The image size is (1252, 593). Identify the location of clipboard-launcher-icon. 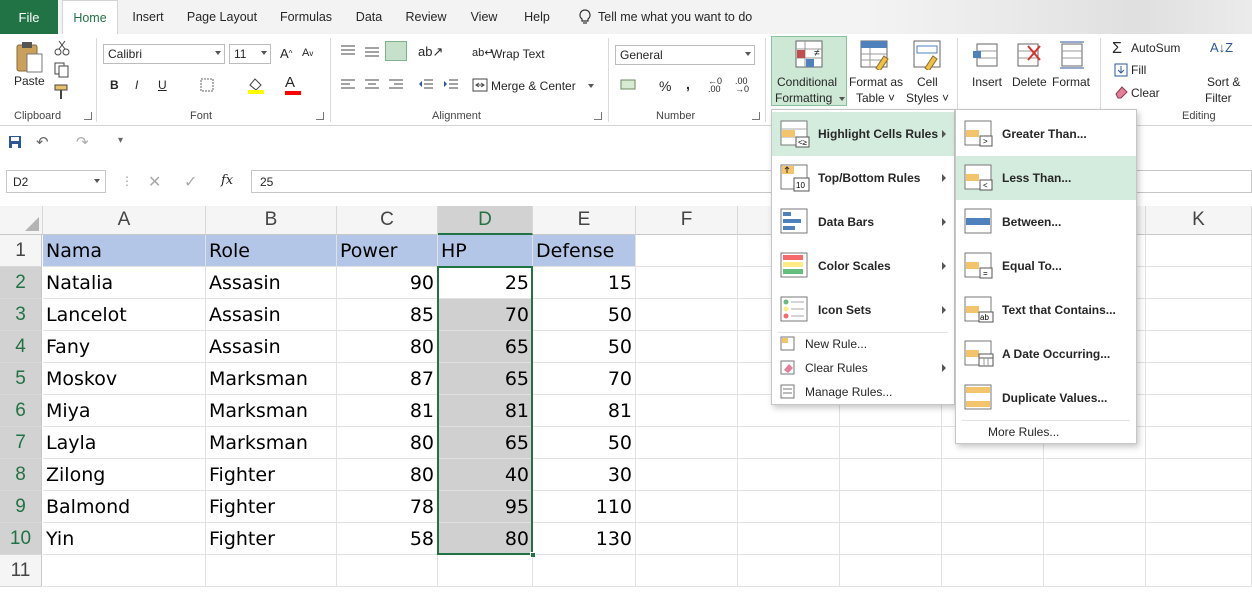
(88, 116).